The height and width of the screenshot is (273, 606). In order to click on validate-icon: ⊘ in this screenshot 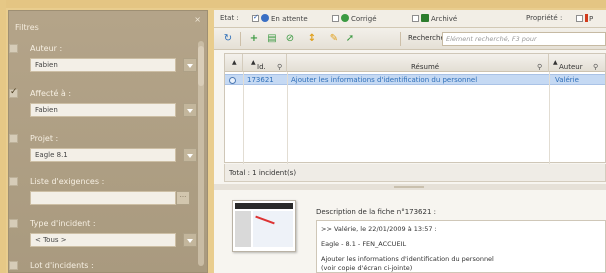, I will do `click(290, 39)`.